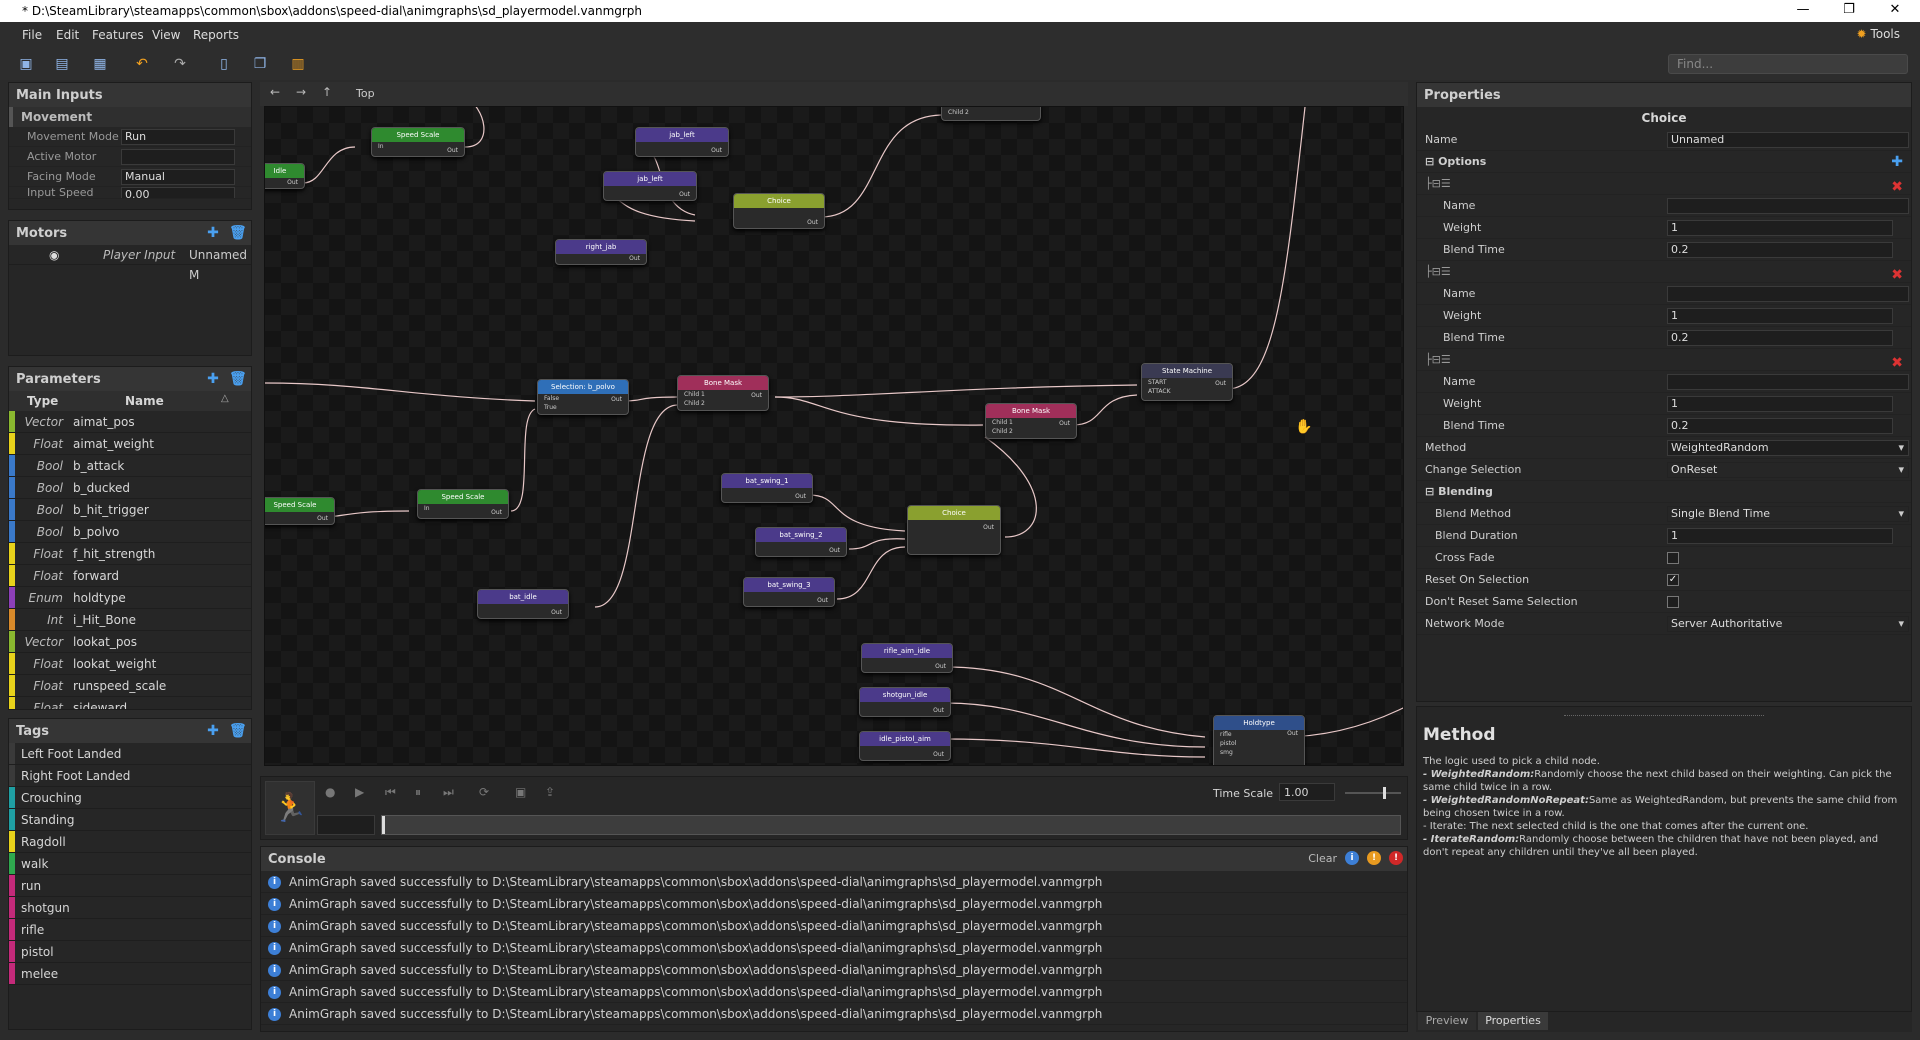 The height and width of the screenshot is (1040, 1920). I want to click on pause-icon: ⏸, so click(418, 792).